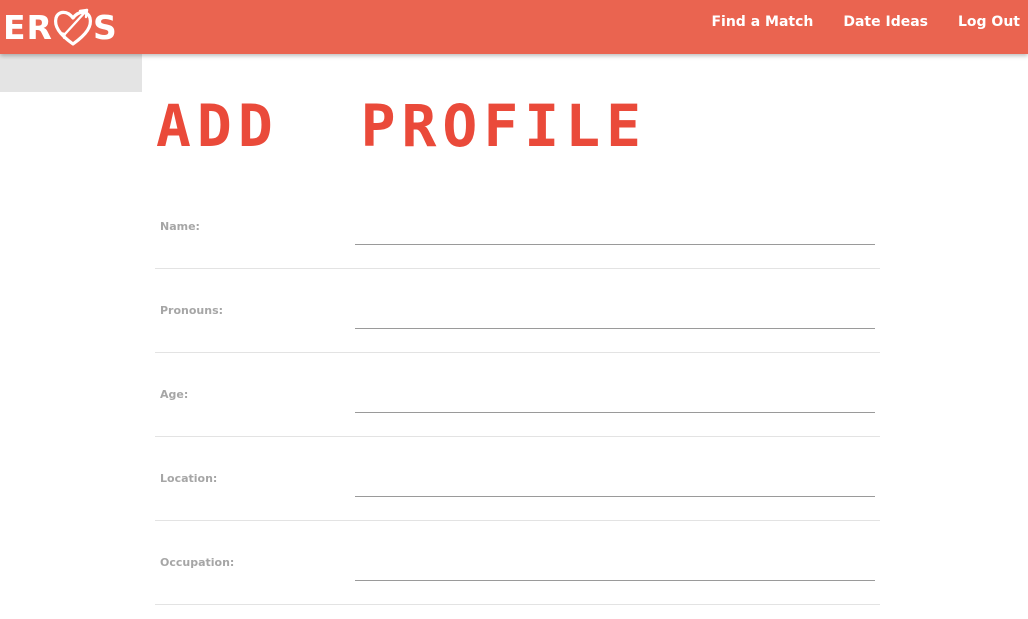 The height and width of the screenshot is (619, 1028). I want to click on form-row-location: Location:, so click(517, 479).